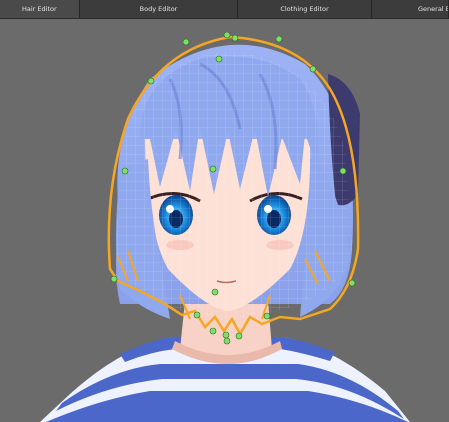 Image resolution: width=449 pixels, height=422 pixels. I want to click on tab-general-editor: General Edit, so click(410, 9).